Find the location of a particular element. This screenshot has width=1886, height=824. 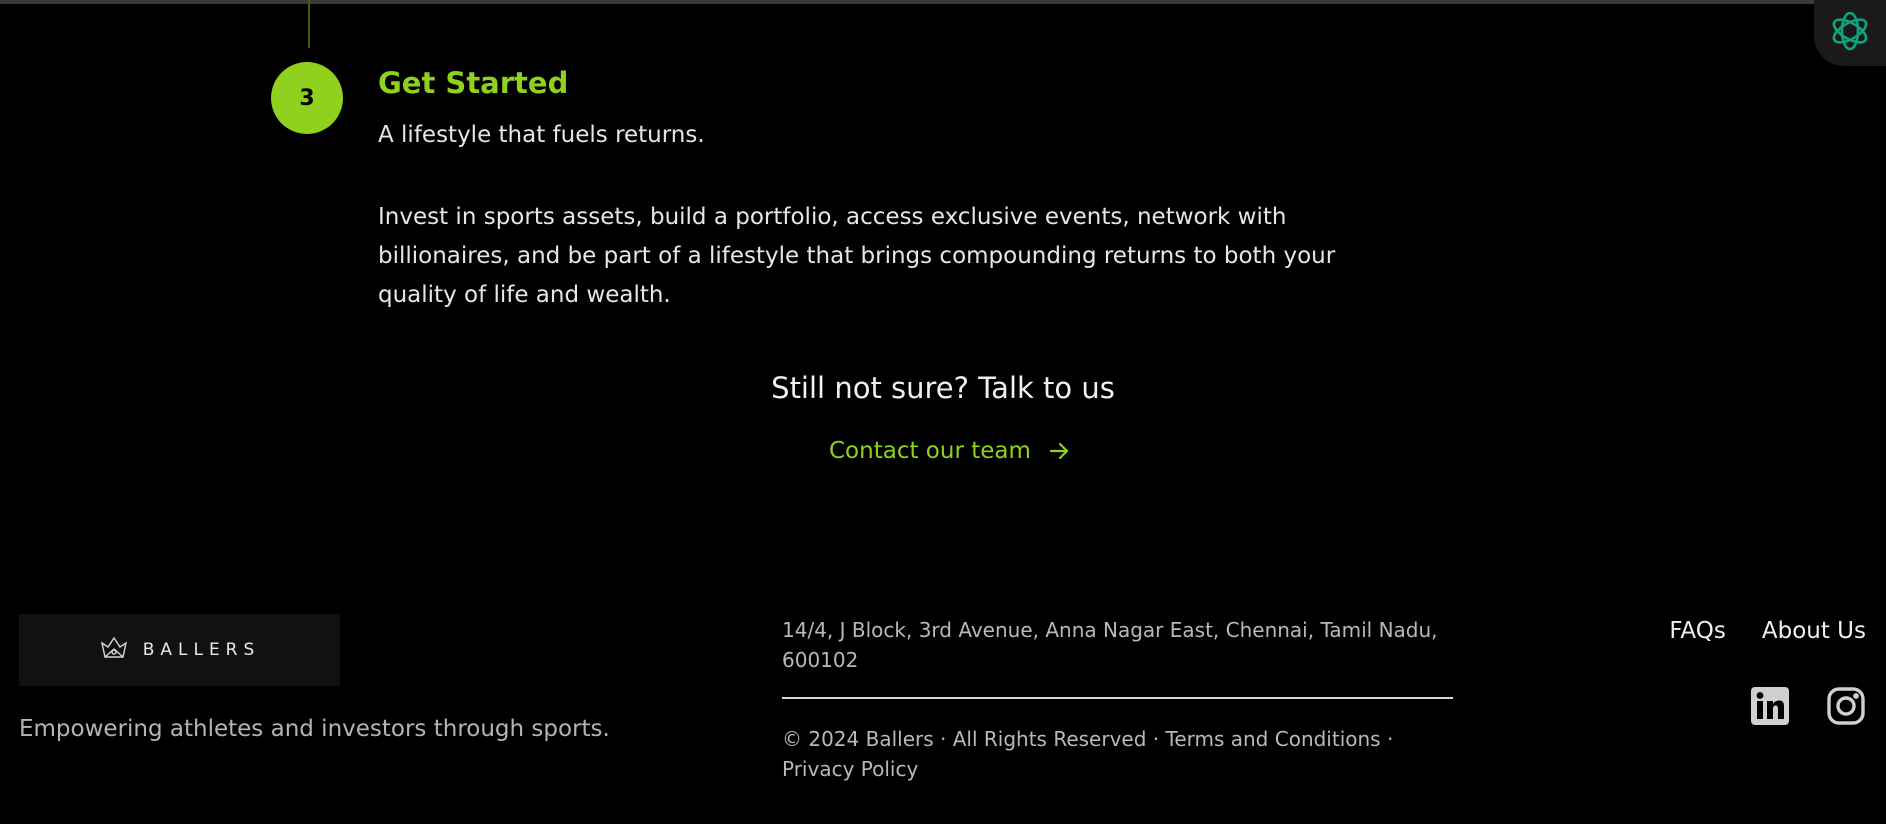

assistant-button is located at coordinates (1850, 33).